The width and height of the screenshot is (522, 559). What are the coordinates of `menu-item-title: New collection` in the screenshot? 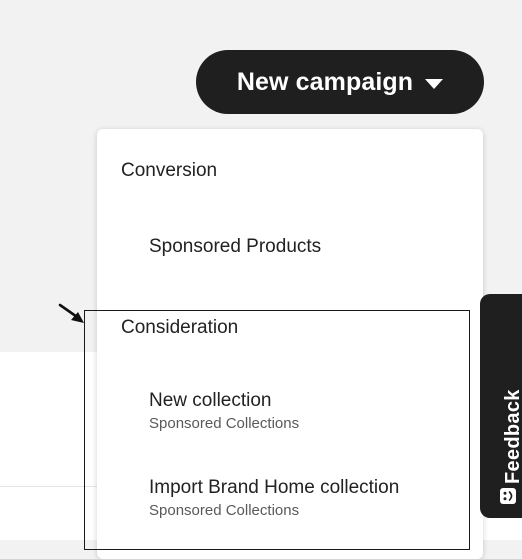 It's located at (210, 400).